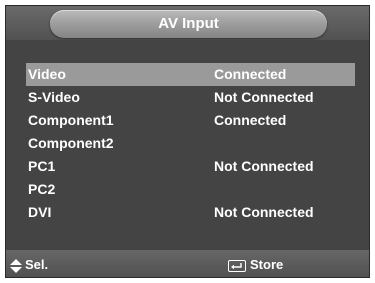  I want to click on input-row-video: Video Connected, so click(190, 74).